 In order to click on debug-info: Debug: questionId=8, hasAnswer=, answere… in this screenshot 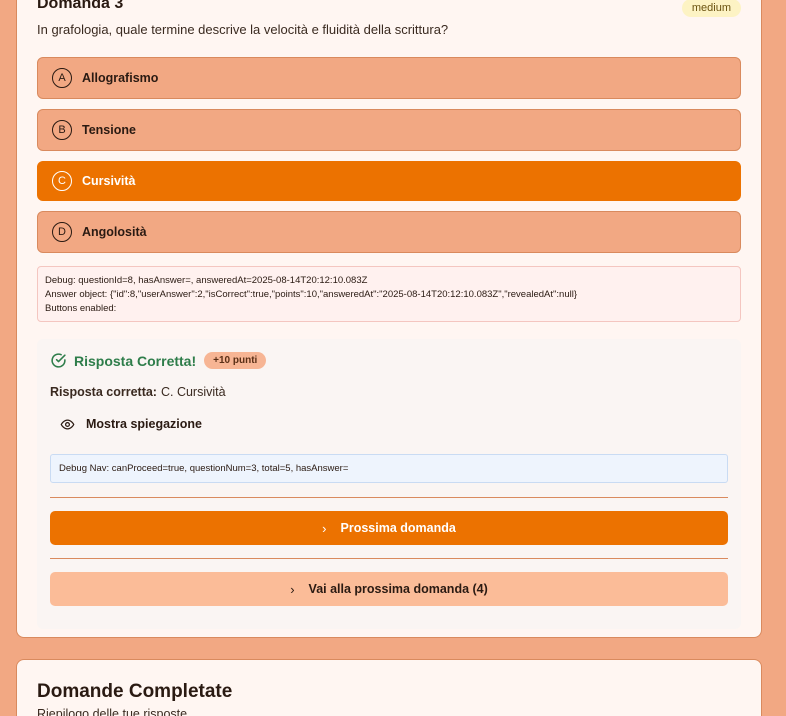, I will do `click(389, 294)`.